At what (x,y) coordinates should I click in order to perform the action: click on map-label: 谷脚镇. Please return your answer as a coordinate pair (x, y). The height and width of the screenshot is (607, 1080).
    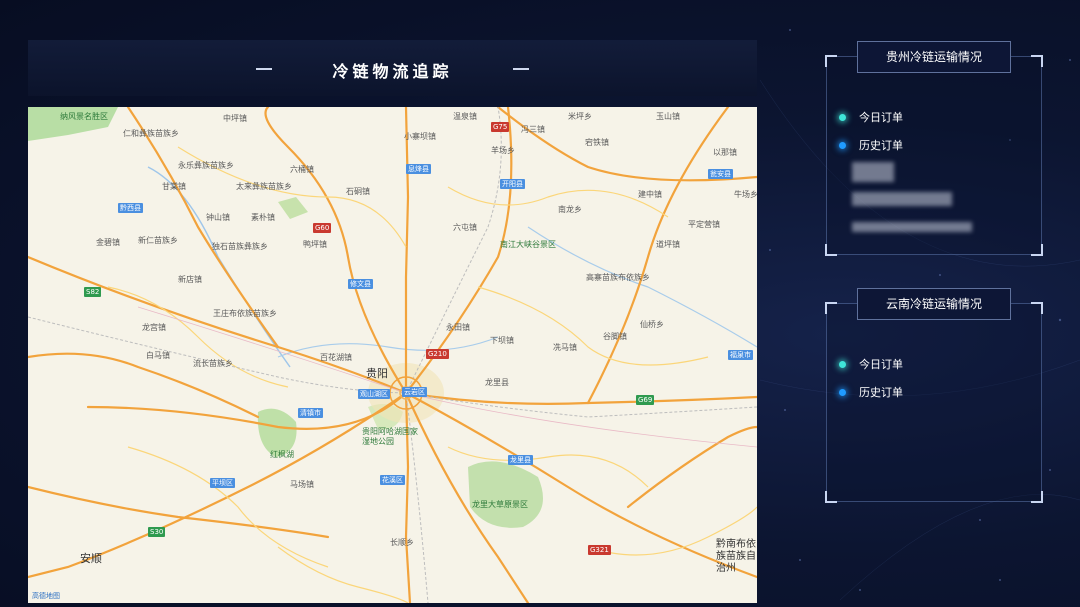
    Looking at the image, I should click on (615, 336).